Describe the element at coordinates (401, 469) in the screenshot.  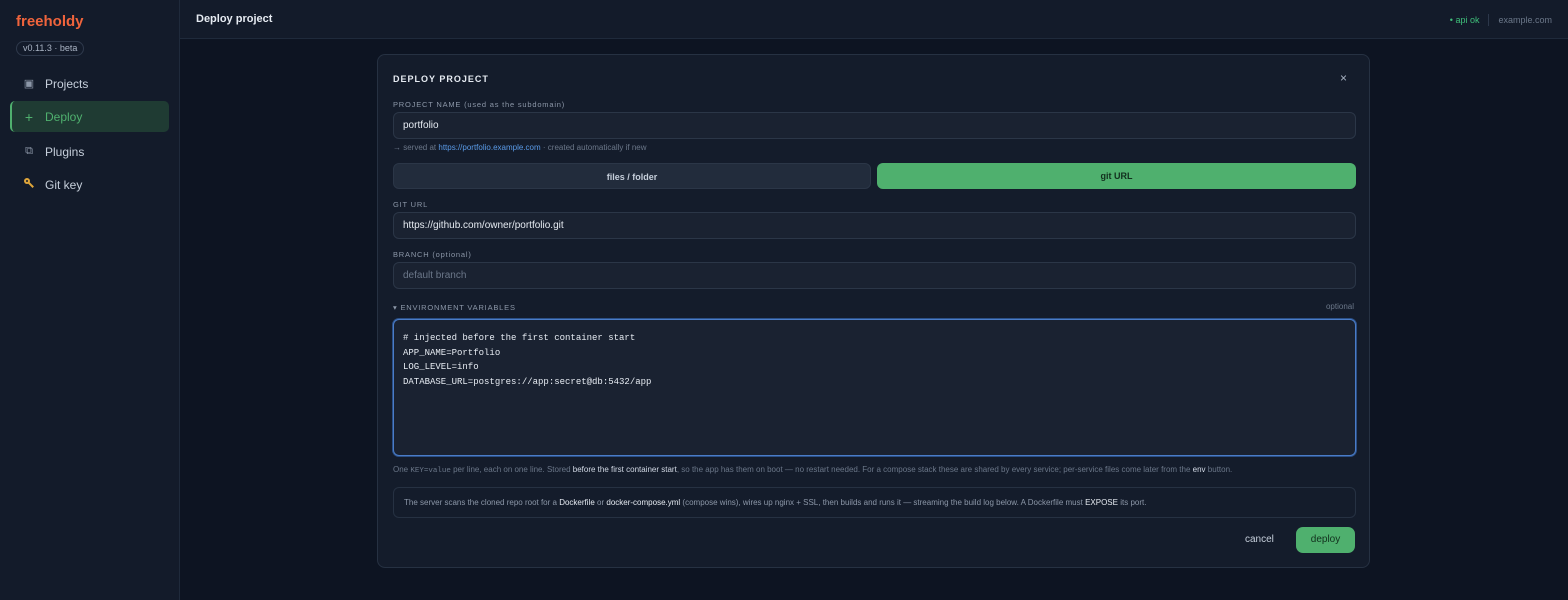
I see `help-text: One` at that location.